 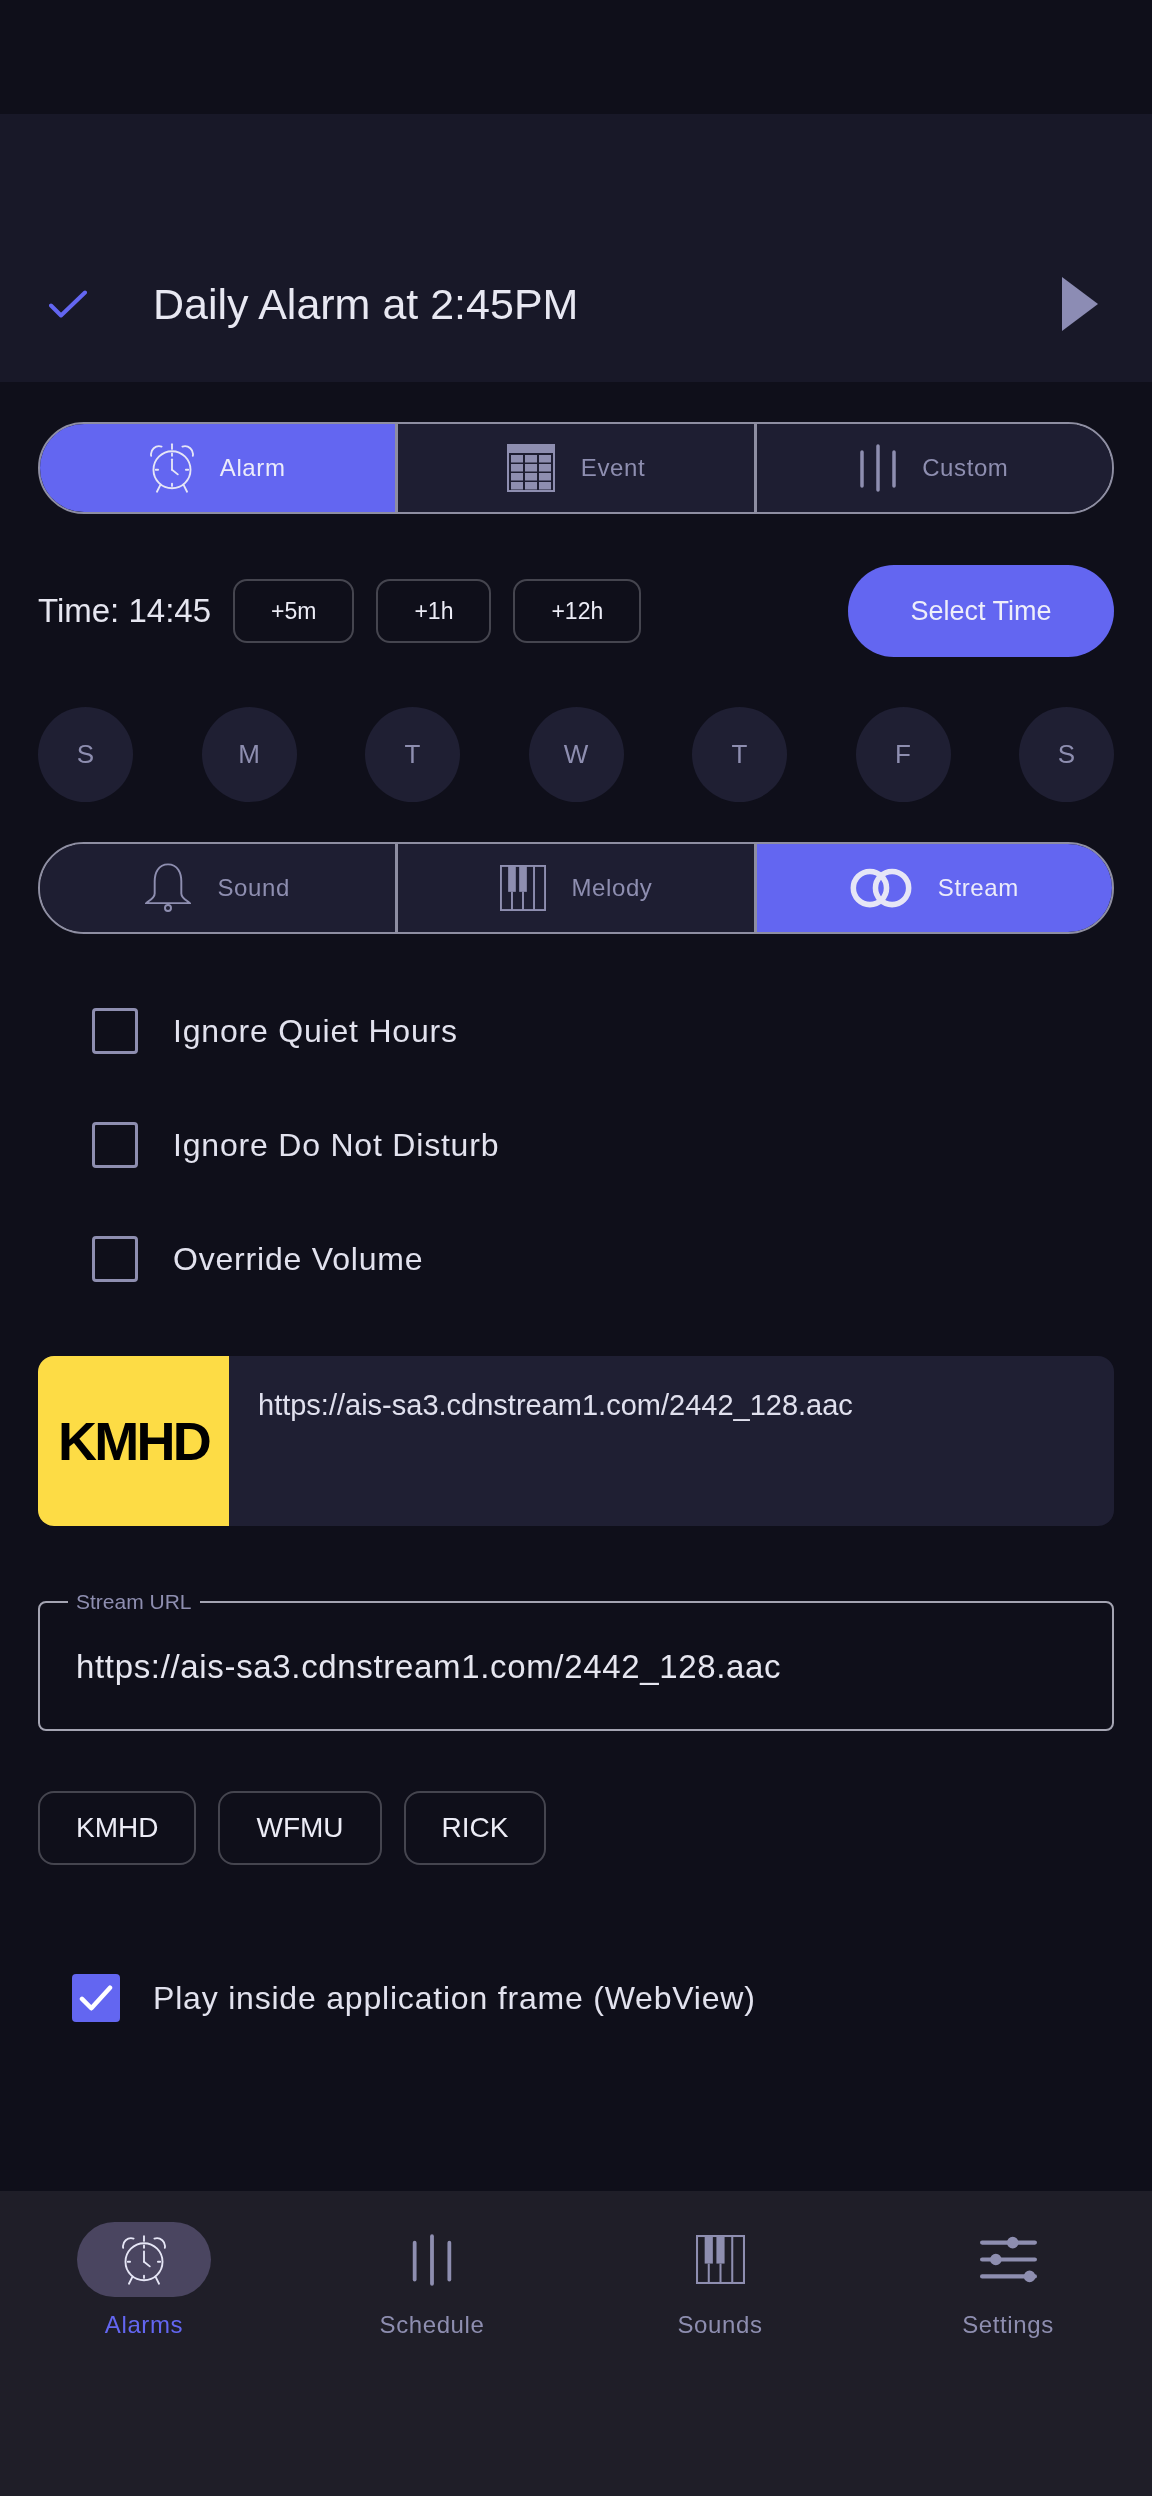 I want to click on time-label: Time: 14:45, so click(x=125, y=611).